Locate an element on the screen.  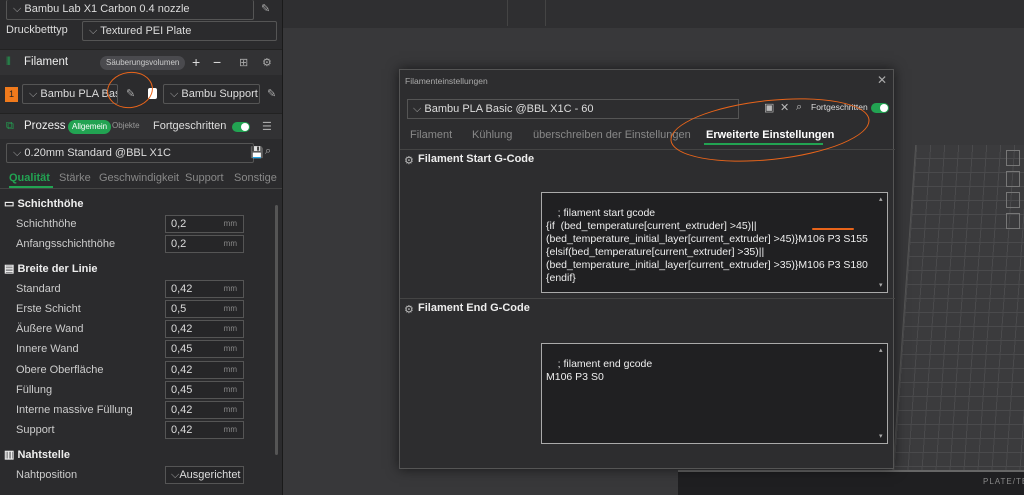
tab-others: Sonstige is located at coordinates (255, 178).